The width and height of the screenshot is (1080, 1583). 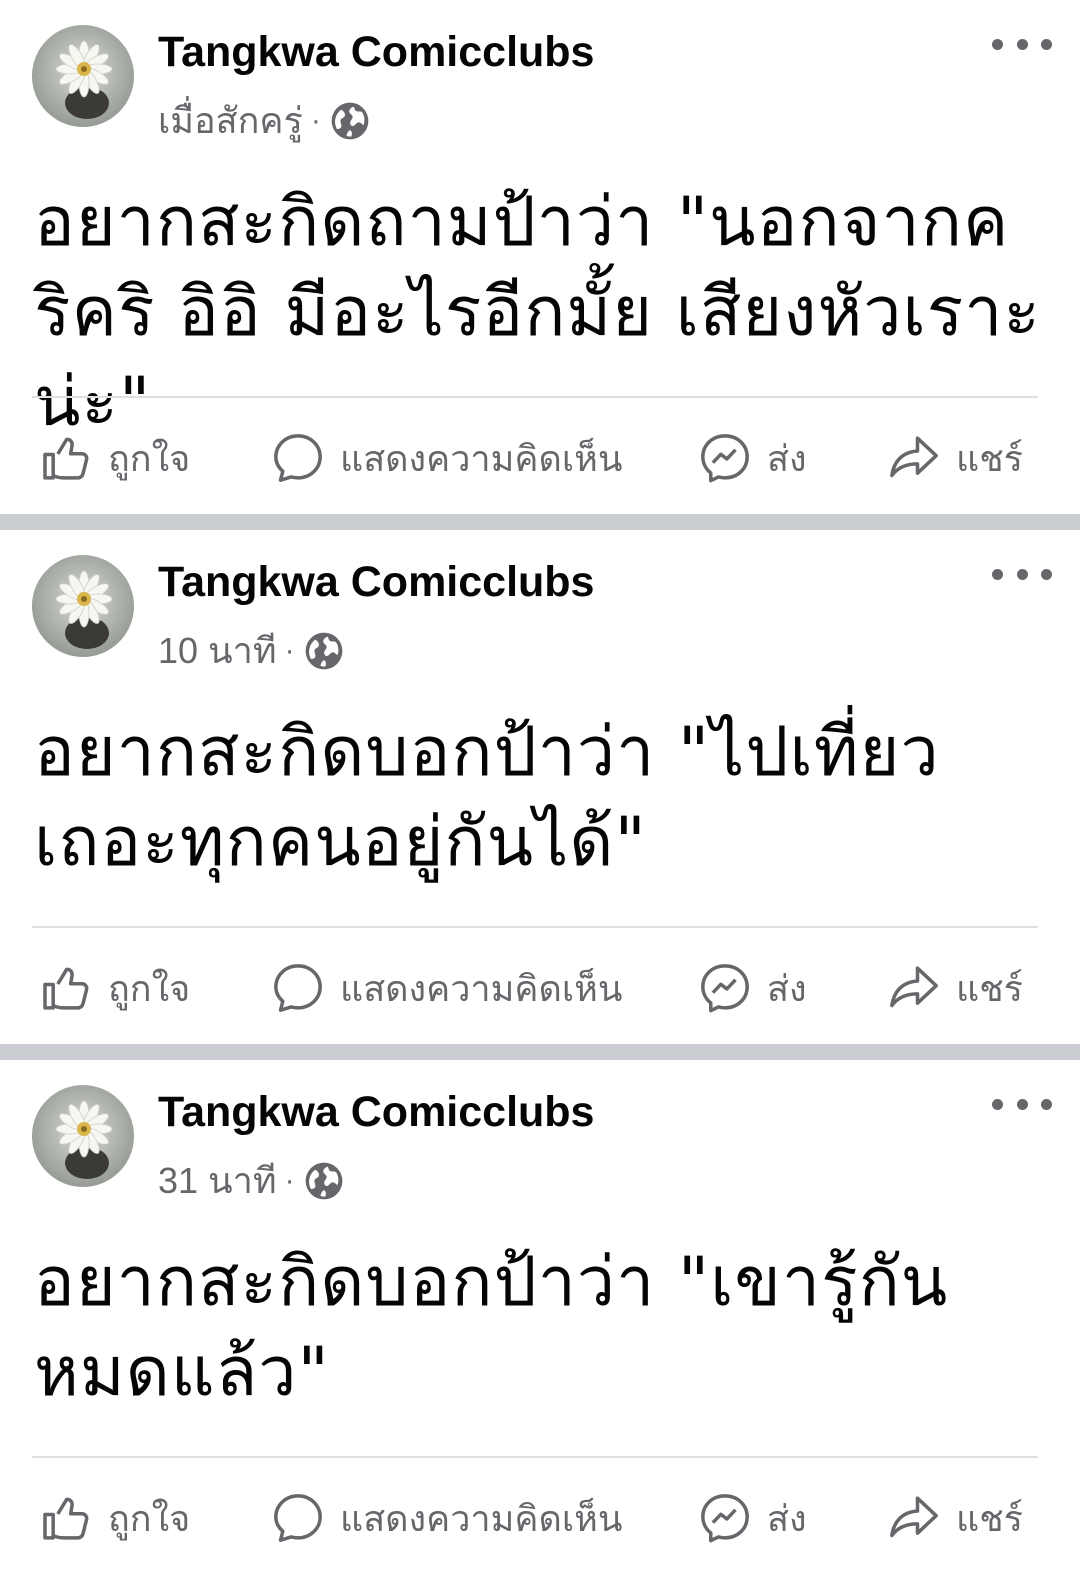 What do you see at coordinates (491, 1327) in the screenshot?
I see `post-text: อยากสะกิดบอกป้าว่า "เขารู้กันหมดแล้ว"` at bounding box center [491, 1327].